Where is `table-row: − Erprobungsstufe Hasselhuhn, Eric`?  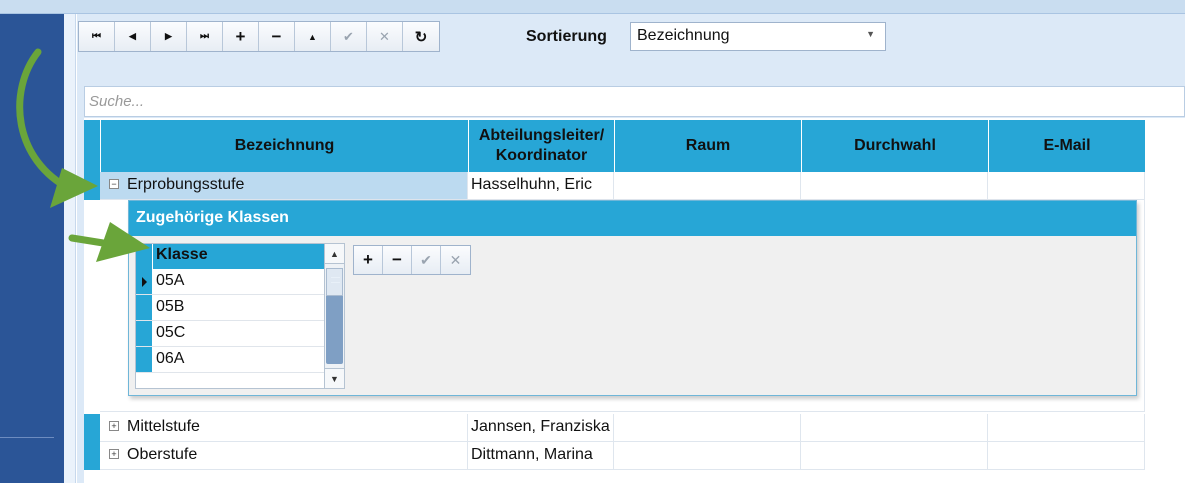 table-row: − Erprobungsstufe Hasselhuhn, Eric is located at coordinates (614, 186).